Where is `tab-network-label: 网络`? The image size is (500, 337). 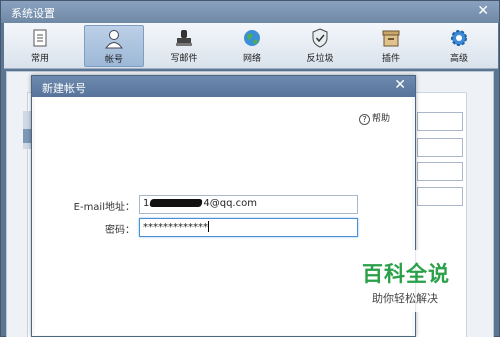
tab-network-label: 网络 is located at coordinates (251, 59).